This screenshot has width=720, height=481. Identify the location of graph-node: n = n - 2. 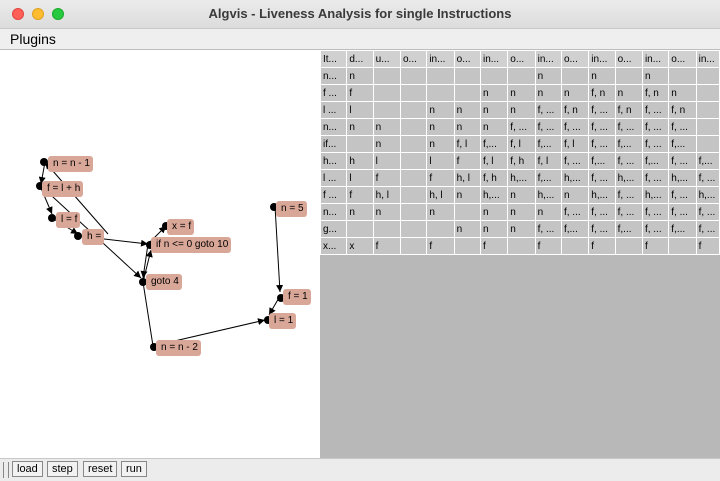
(178, 348).